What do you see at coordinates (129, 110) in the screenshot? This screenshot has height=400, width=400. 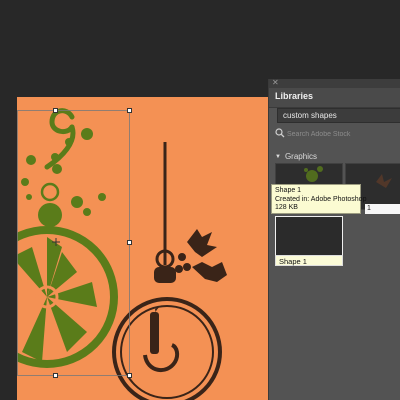 I see `transform-handle-top-right` at bounding box center [129, 110].